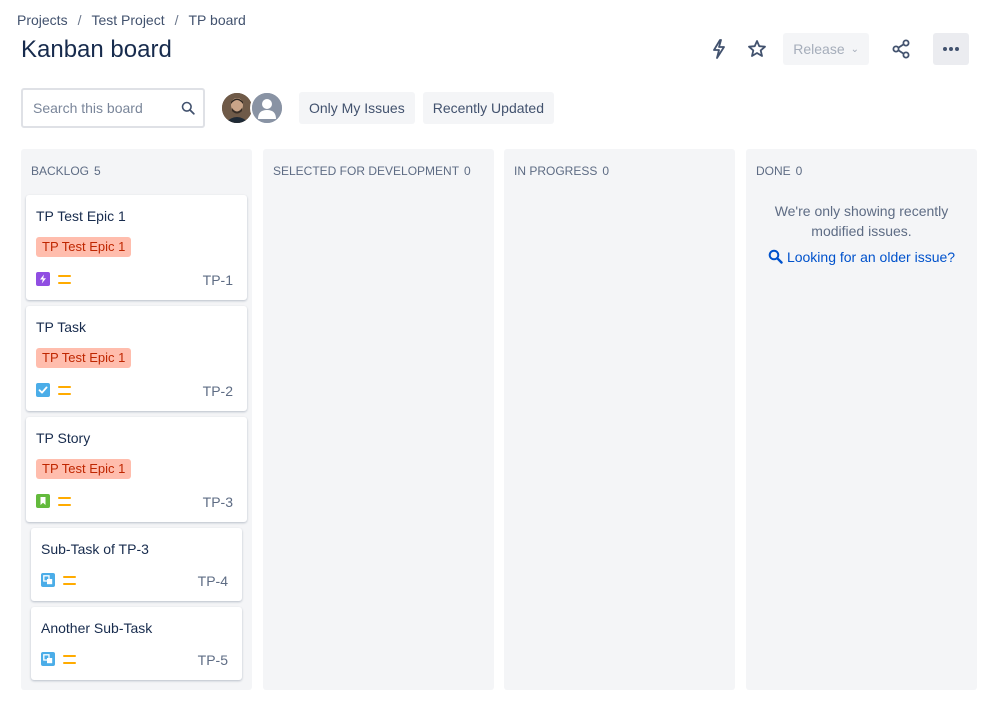  Describe the element at coordinates (127, 20) in the screenshot. I see `breadcrumb-test-project: Test Project` at that location.